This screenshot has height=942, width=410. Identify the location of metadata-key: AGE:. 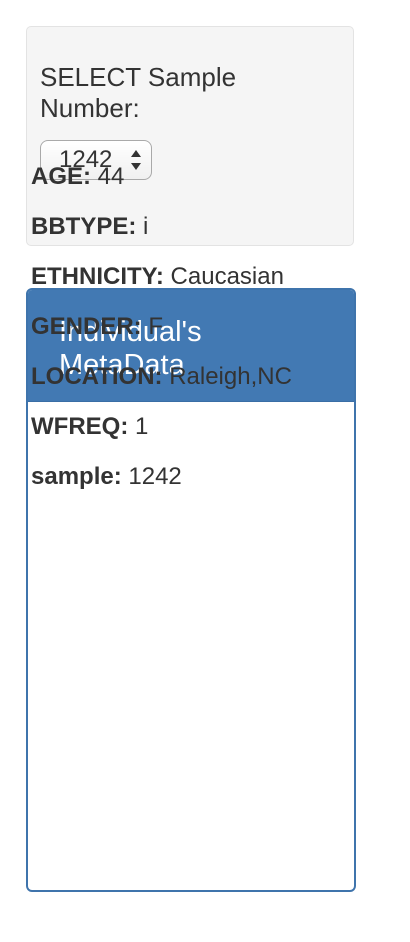
(61, 176).